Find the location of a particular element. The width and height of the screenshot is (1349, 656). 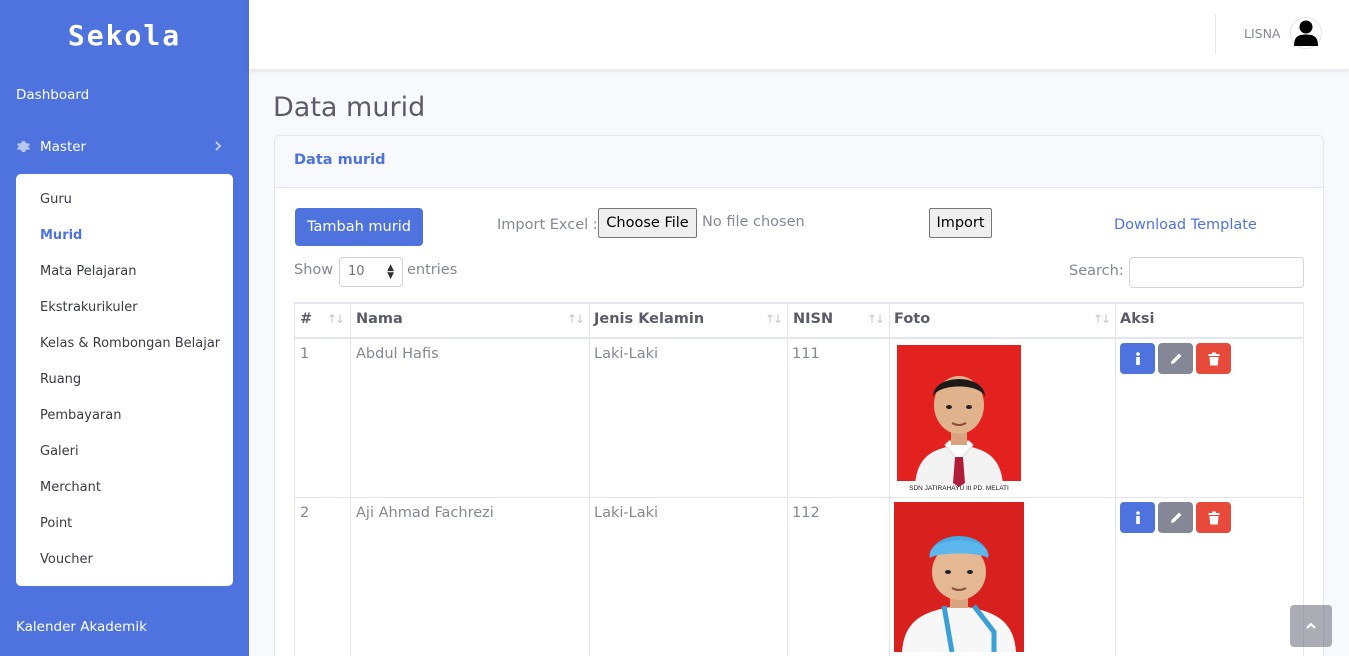

sidebar-item-merchant: Merchant is located at coordinates (70, 487).